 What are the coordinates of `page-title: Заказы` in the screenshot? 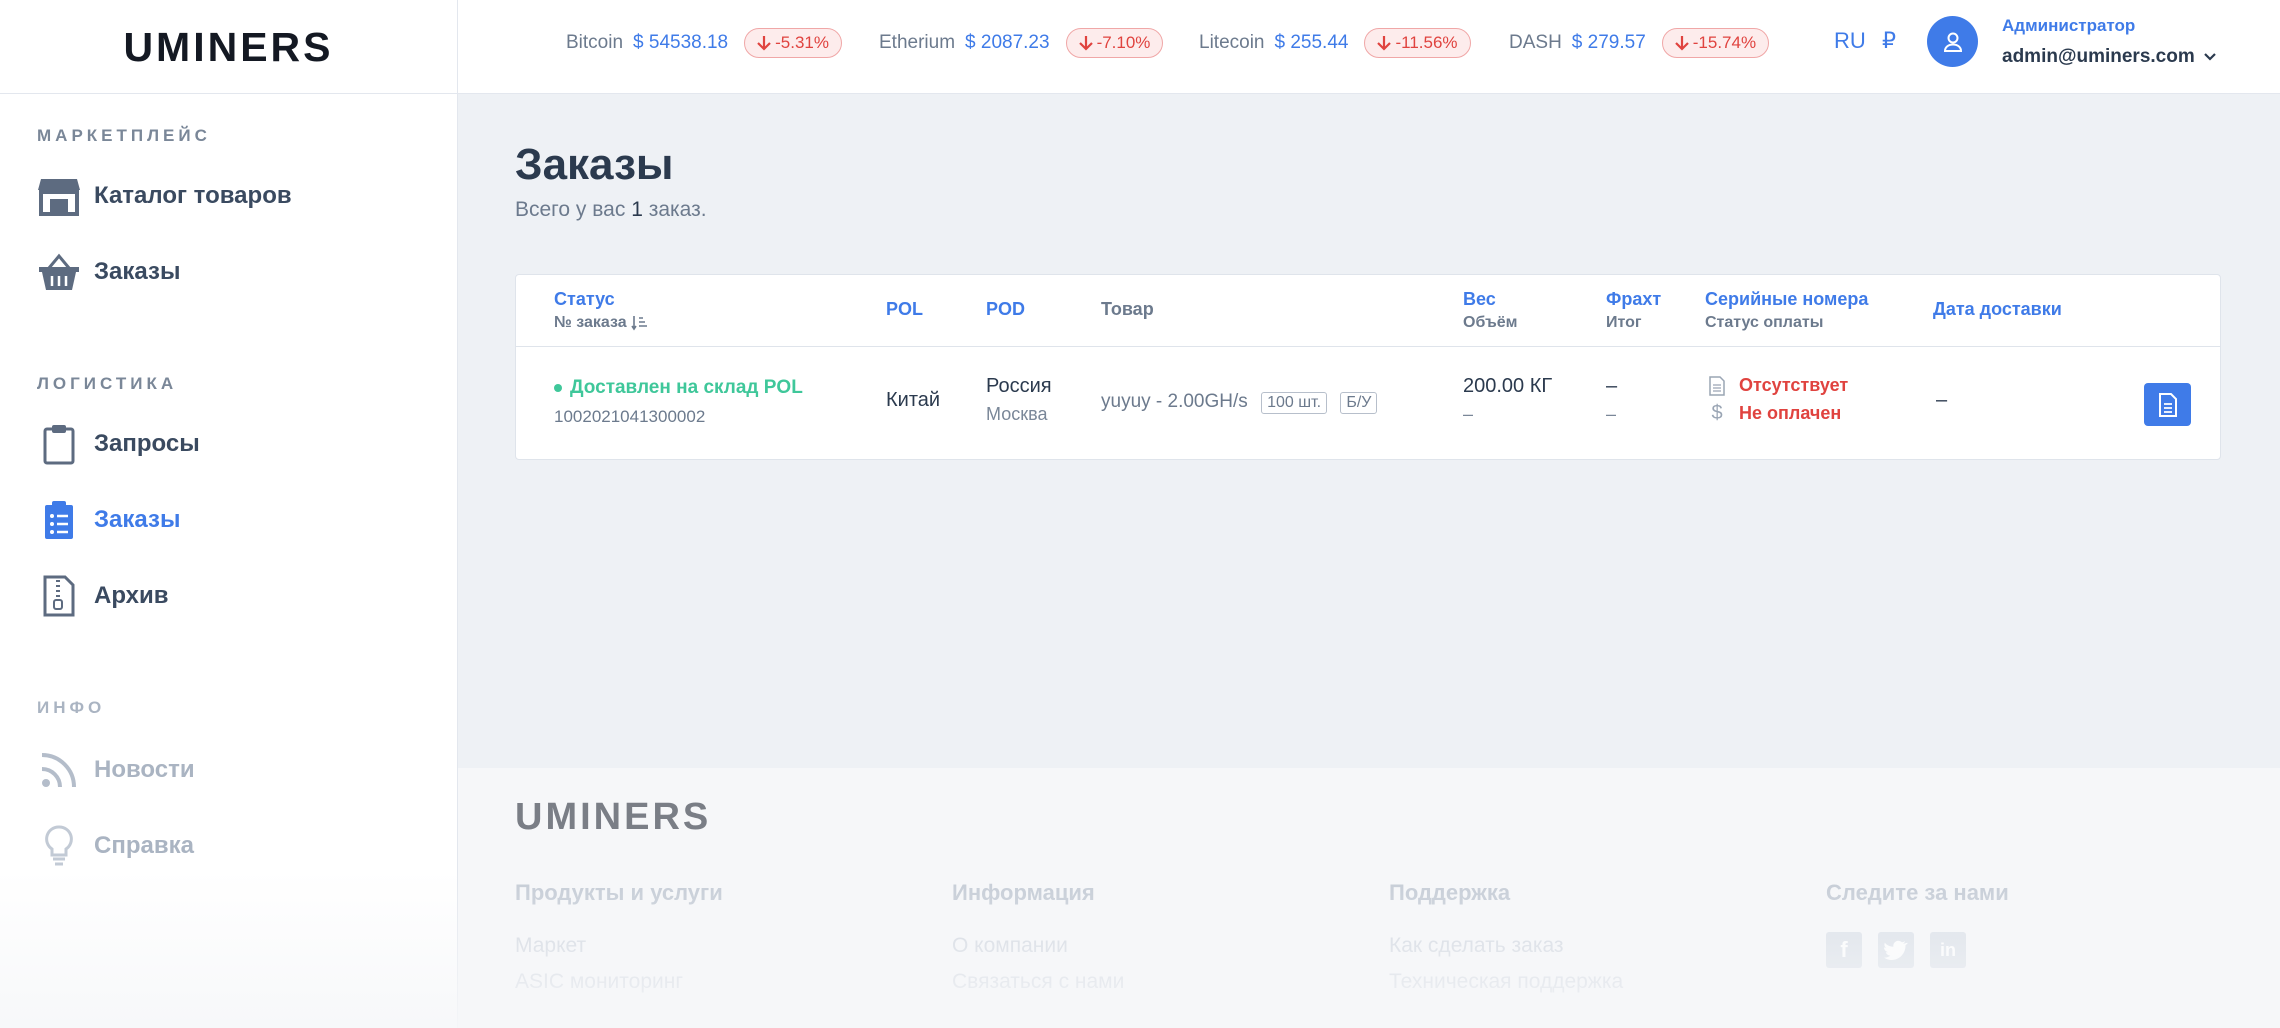 It's located at (594, 164).